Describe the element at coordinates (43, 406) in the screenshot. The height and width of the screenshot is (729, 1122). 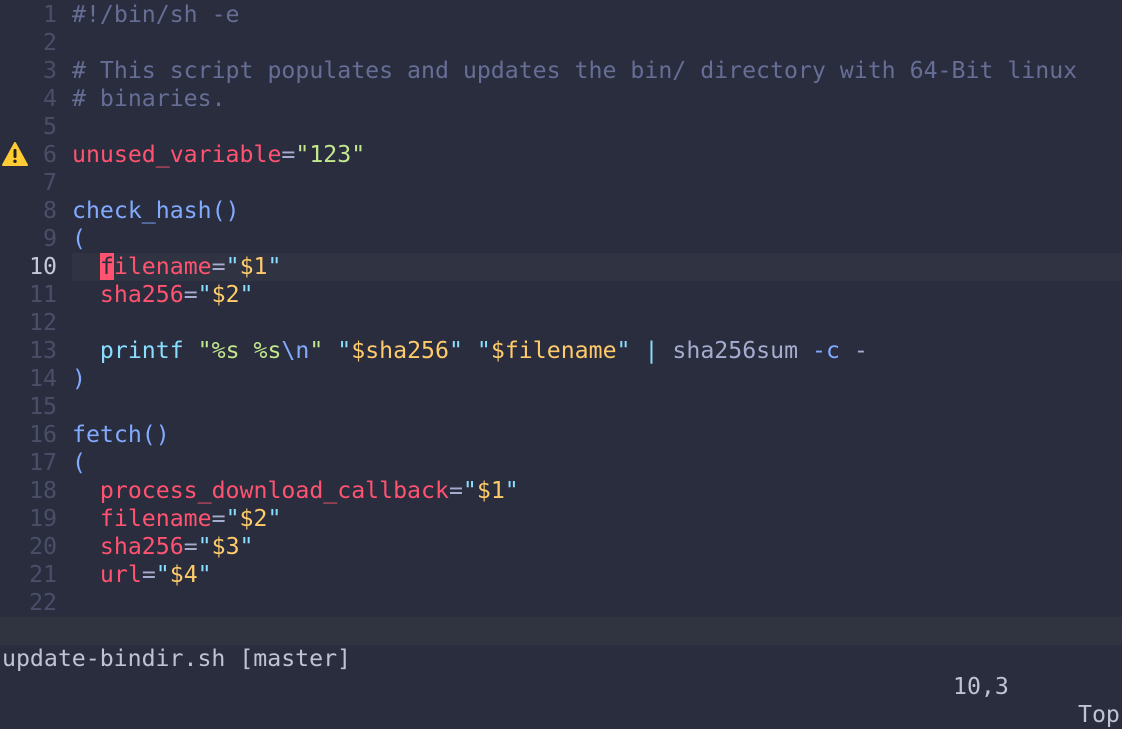
I see `line-number: 15` at that location.